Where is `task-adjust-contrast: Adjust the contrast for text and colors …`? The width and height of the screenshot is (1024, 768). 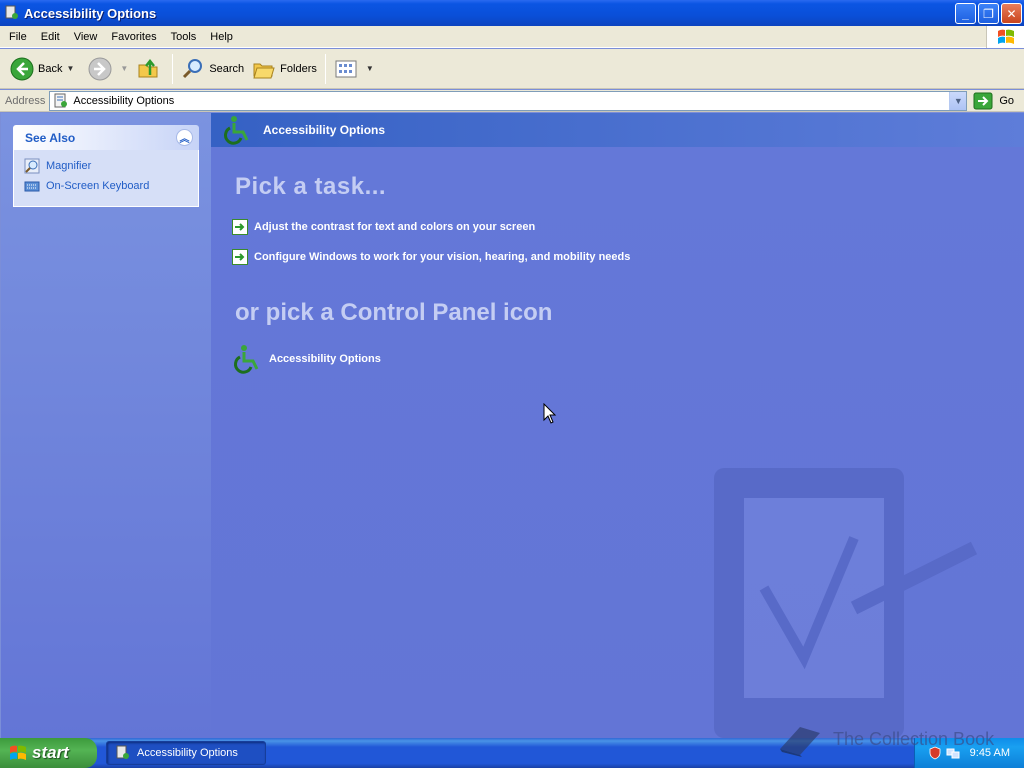
task-adjust-contrast: Adjust the contrast for text and colors … is located at coordinates (383, 227).